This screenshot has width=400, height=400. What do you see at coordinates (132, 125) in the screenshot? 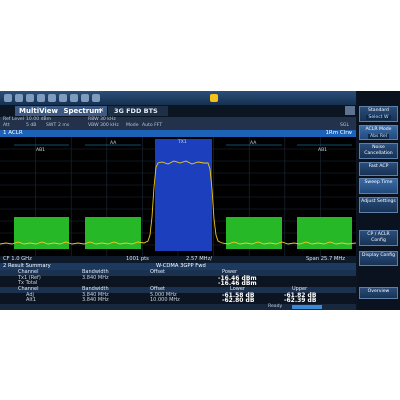
I see `mode-label: Mode` at bounding box center [132, 125].